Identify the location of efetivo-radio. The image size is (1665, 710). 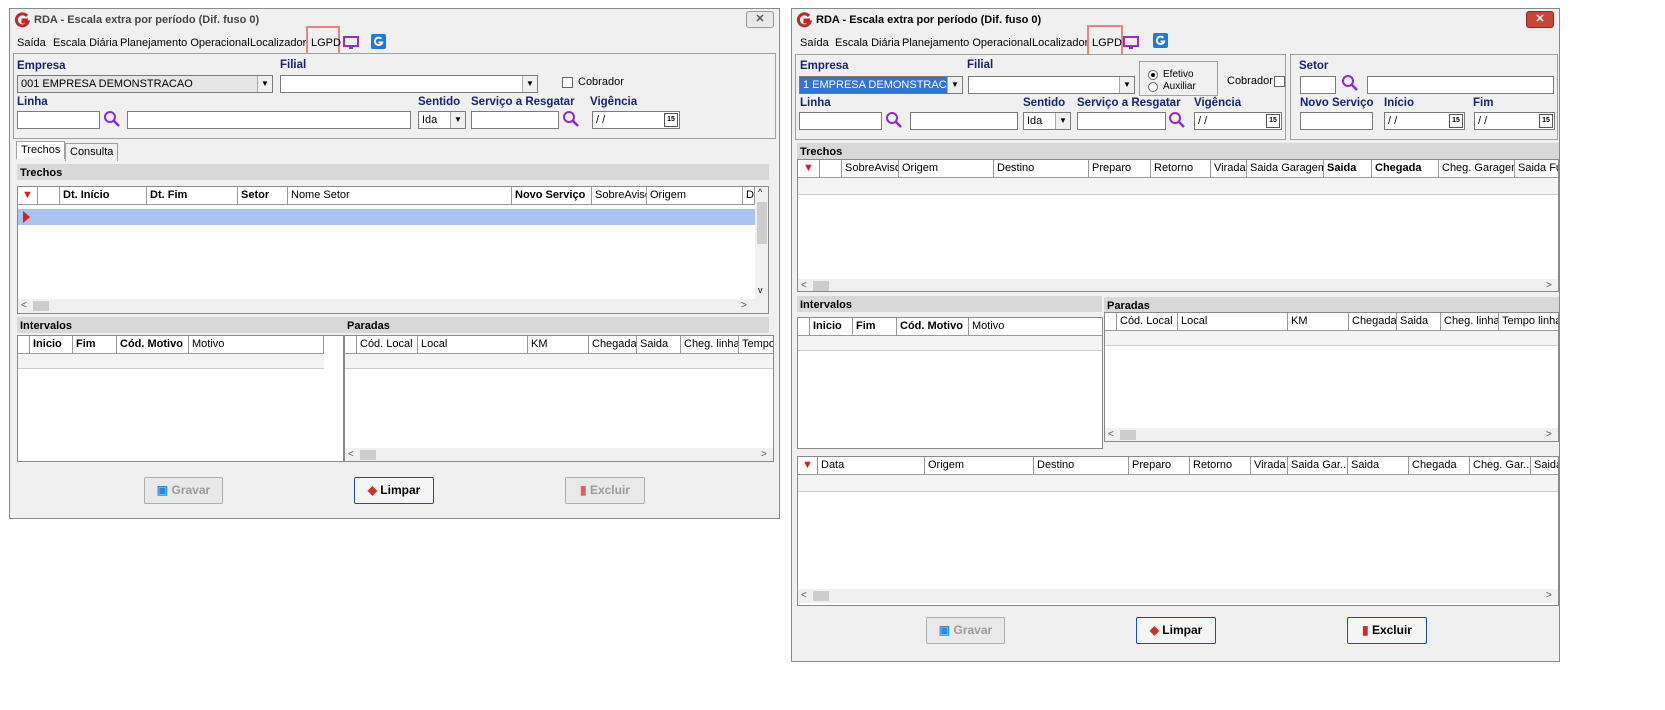
(1153, 75).